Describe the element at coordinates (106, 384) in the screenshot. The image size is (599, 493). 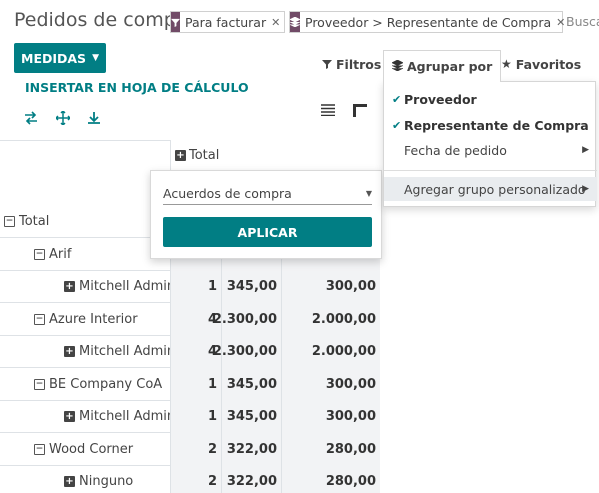
I see `row-label: BE Company CoA` at that location.